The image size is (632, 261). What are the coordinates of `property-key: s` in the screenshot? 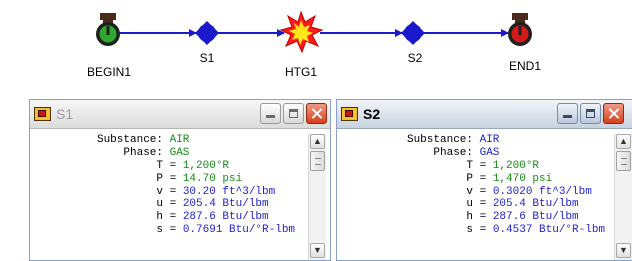 It's located at (159, 230).